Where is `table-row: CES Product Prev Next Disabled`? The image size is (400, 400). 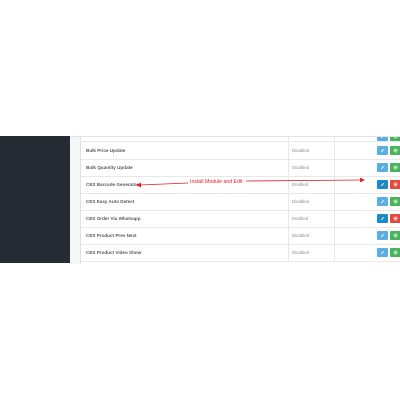
table-row: CES Product Prev Next Disabled is located at coordinates (240, 236).